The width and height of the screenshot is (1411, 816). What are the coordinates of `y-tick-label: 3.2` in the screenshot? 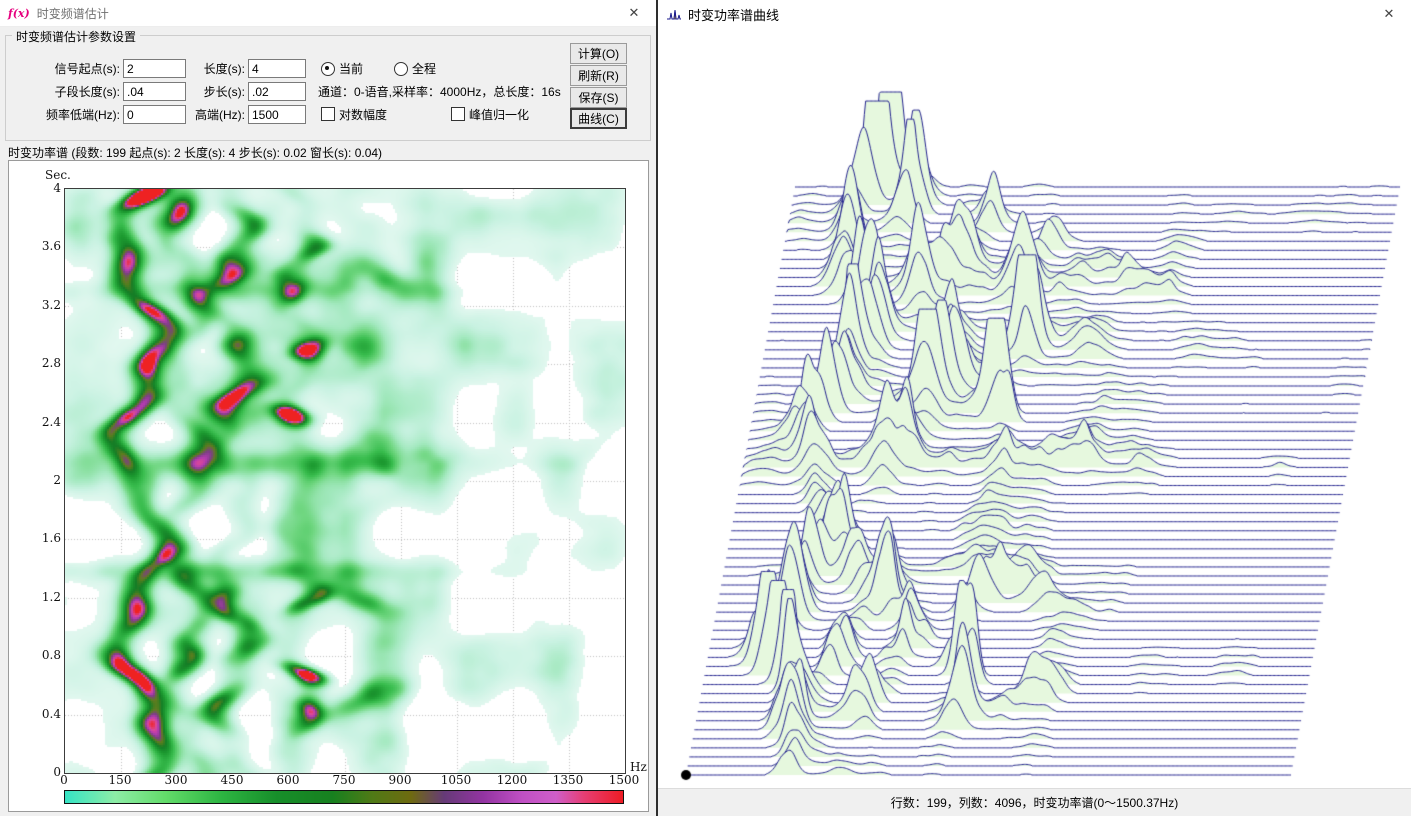 It's located at (51, 304).